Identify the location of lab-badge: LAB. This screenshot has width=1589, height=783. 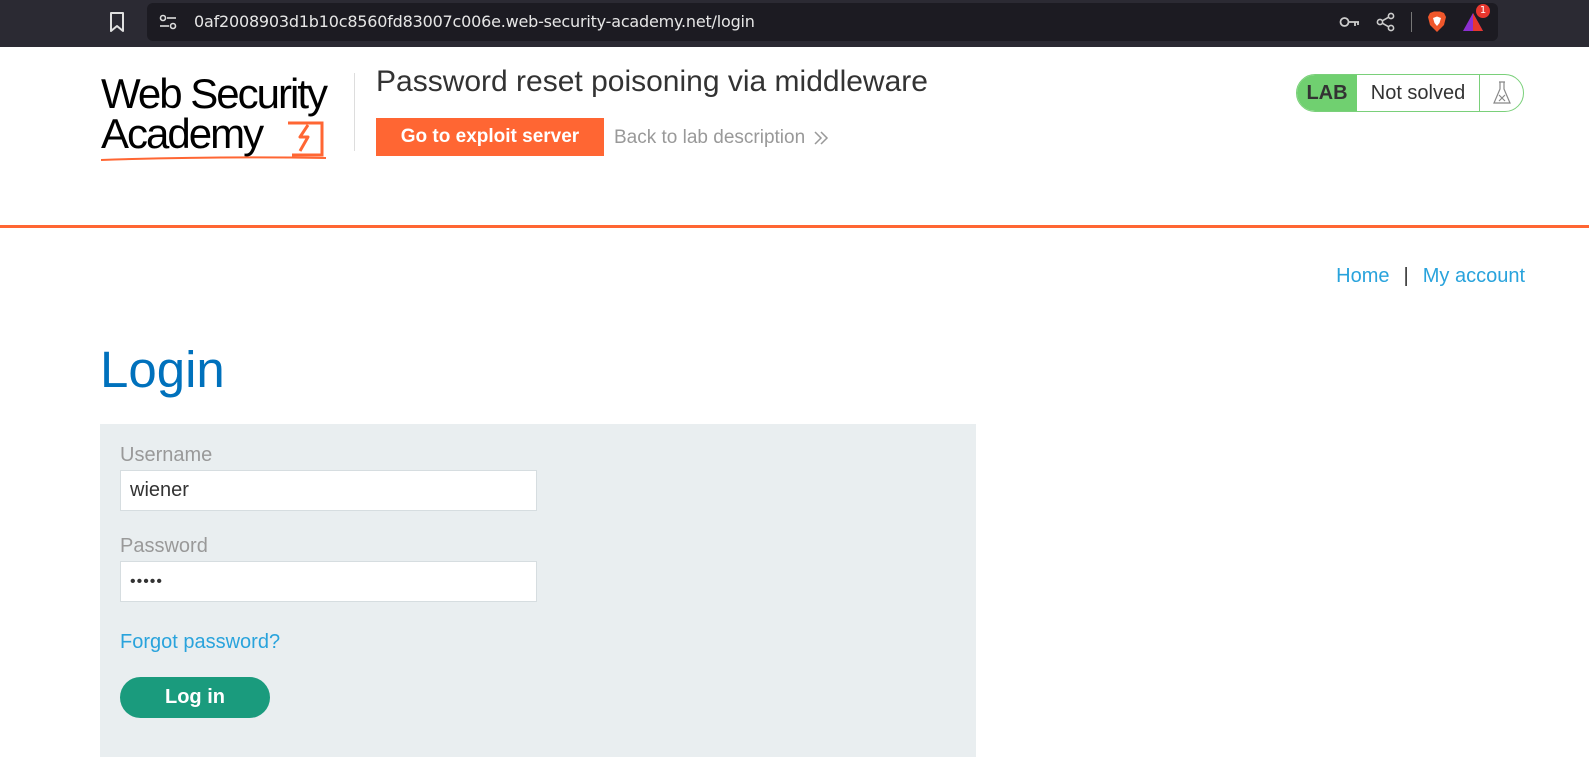
(1327, 93).